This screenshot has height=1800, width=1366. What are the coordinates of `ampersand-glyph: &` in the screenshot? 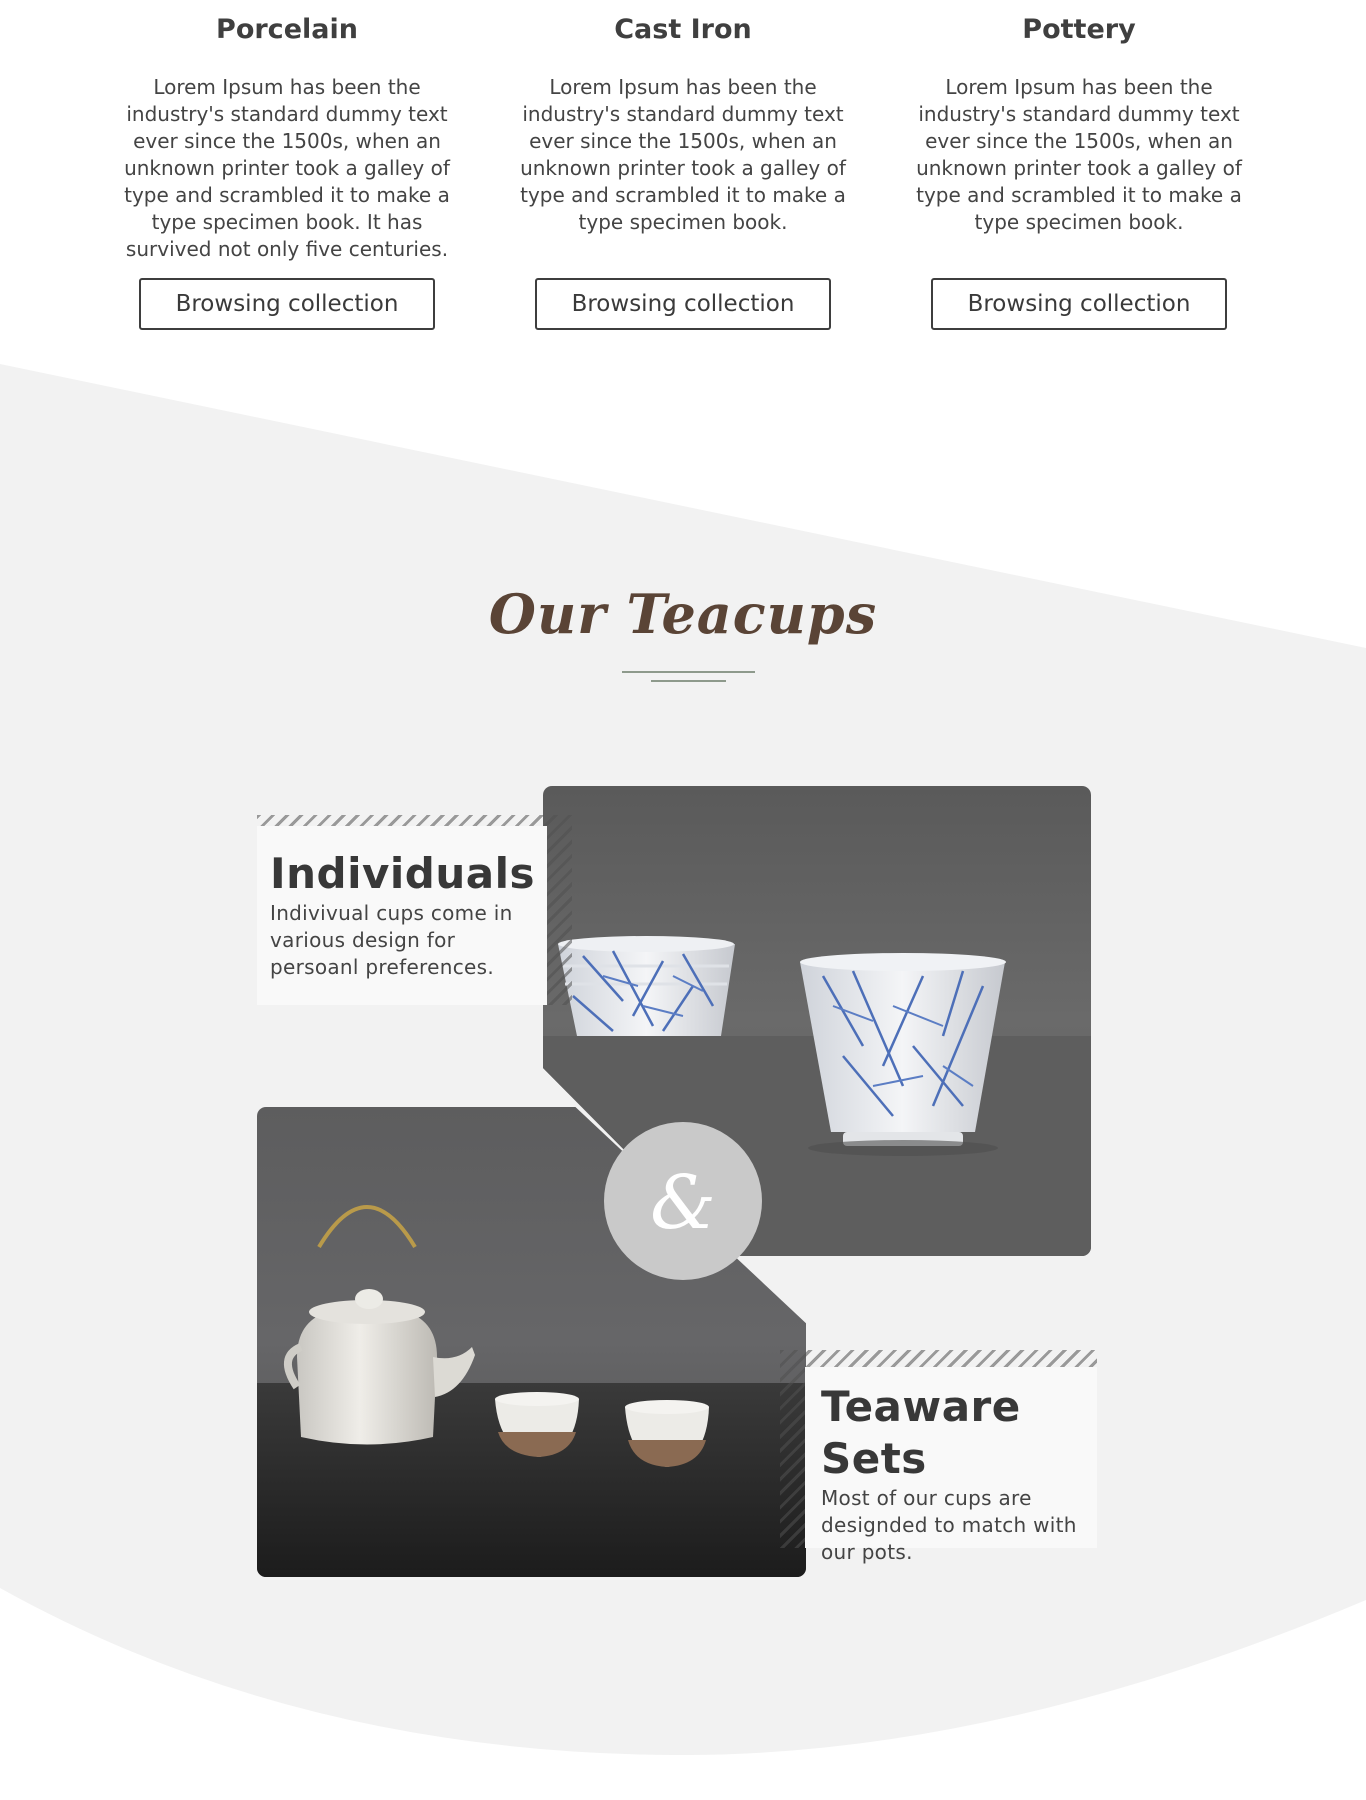 It's located at (683, 1203).